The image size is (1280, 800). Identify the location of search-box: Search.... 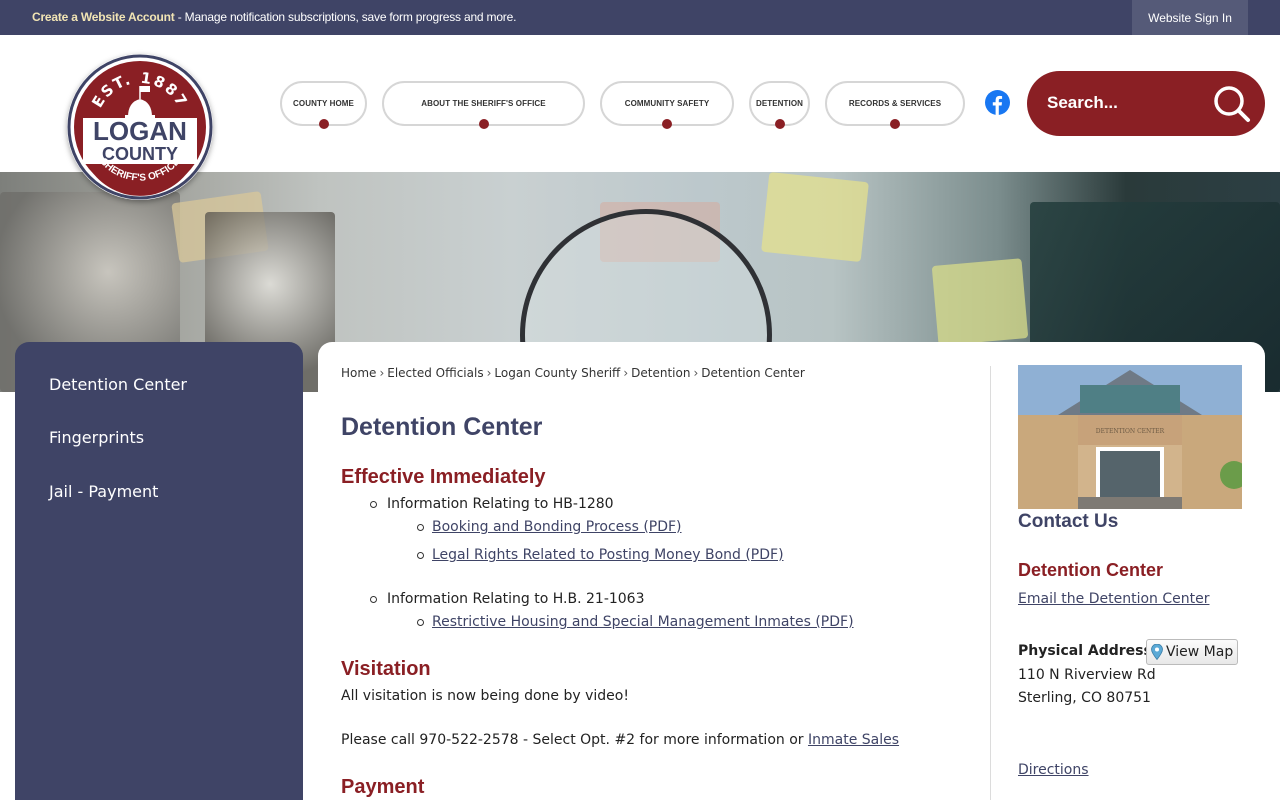
(1146, 103).